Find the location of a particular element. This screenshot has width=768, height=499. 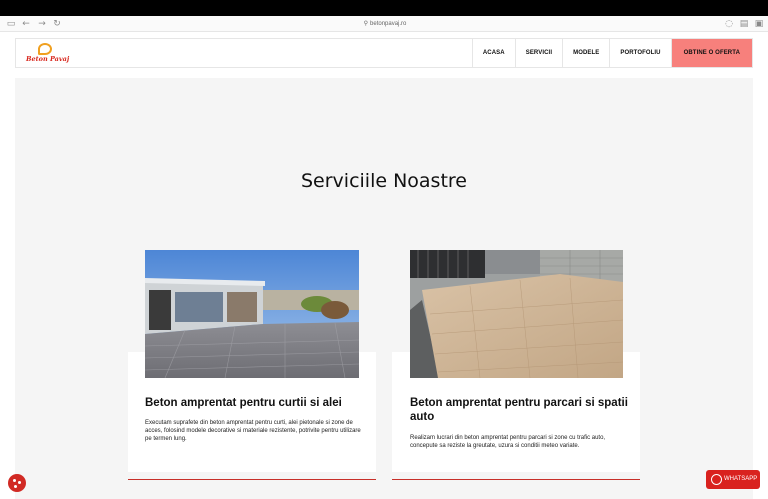

link-icon: ⚲ is located at coordinates (366, 24).